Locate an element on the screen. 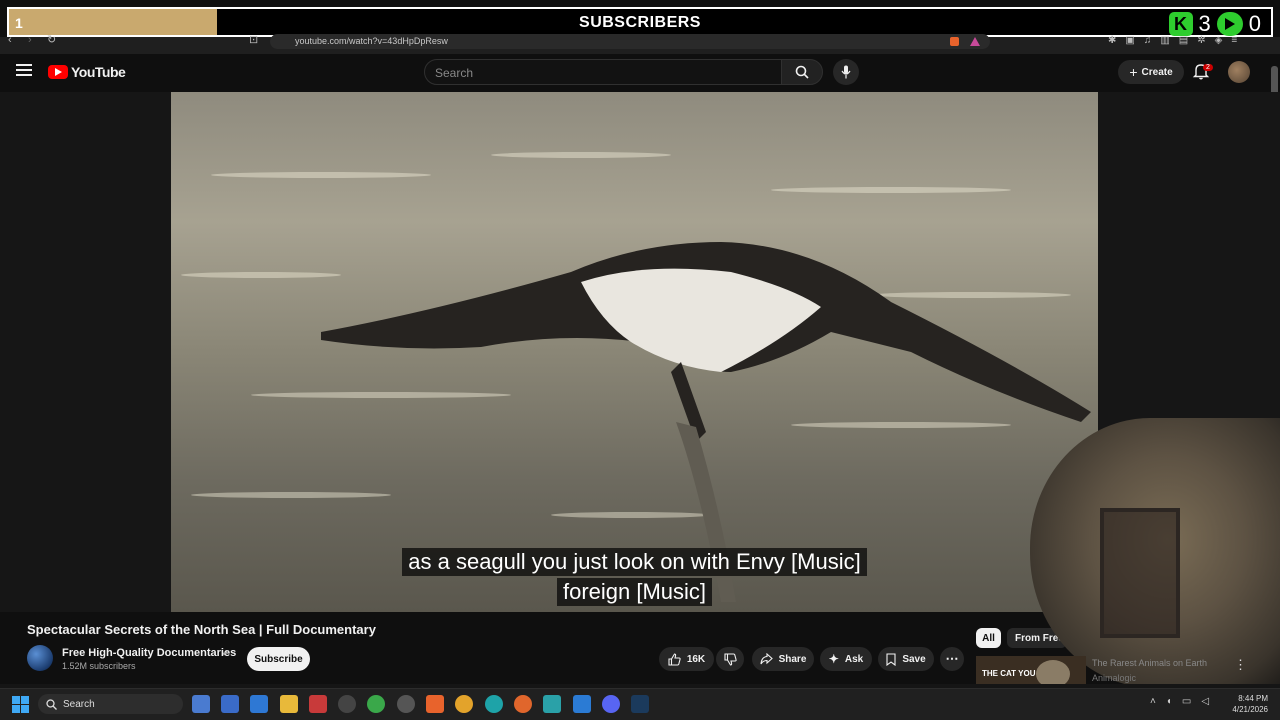 Image resolution: width=1280 pixels, height=720 pixels. search-button is located at coordinates (802, 72).